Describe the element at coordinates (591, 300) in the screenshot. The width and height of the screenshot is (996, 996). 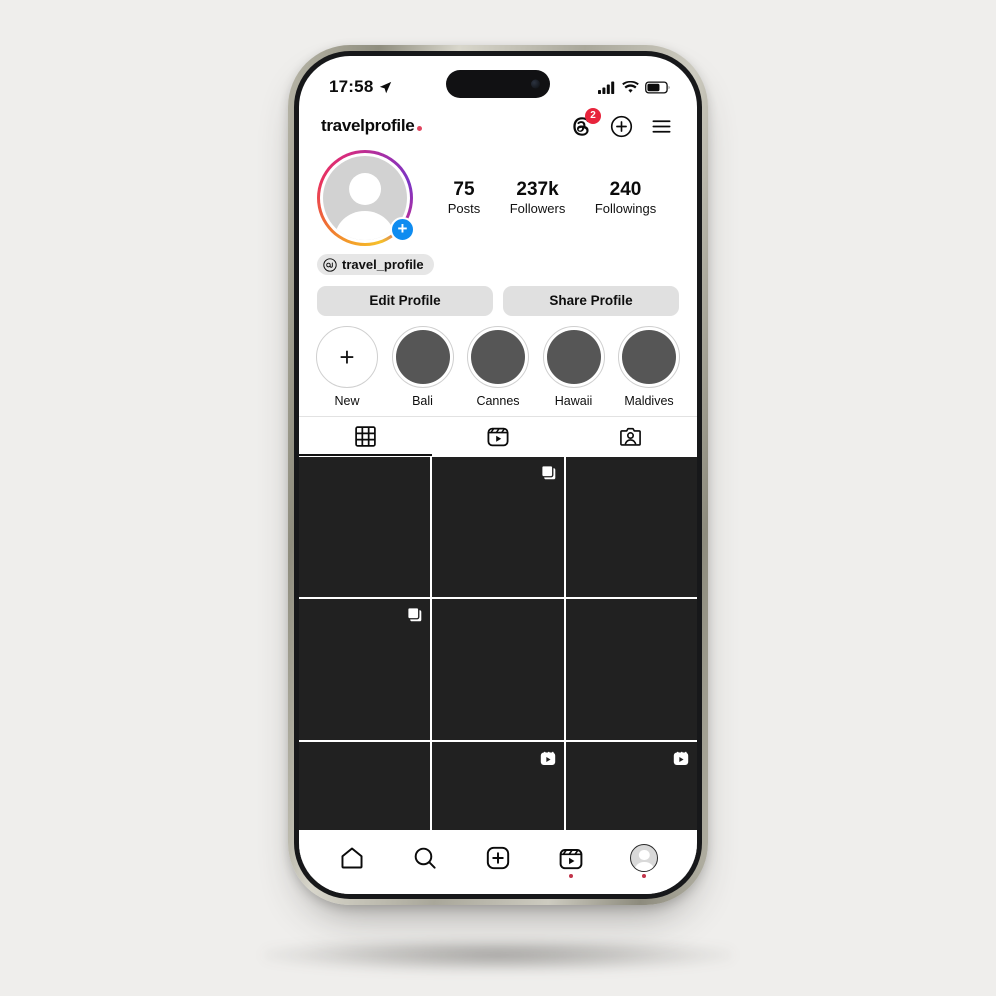
I see `share-profile-button: Share Profile` at that location.